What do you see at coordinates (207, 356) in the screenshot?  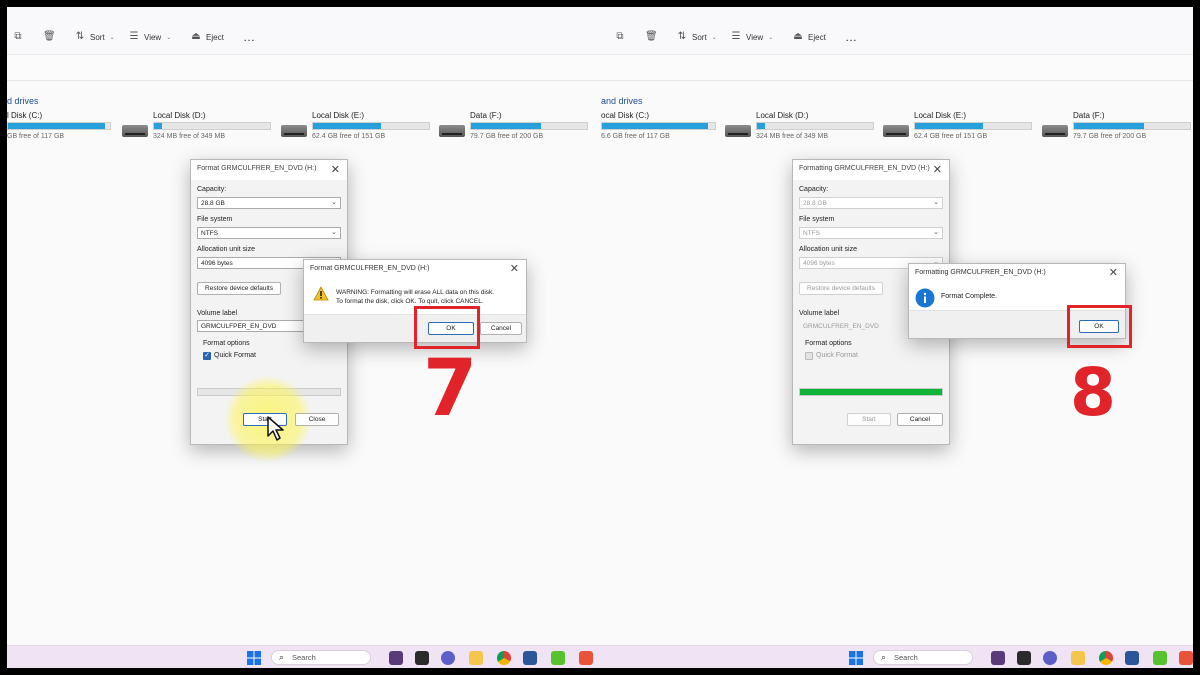 I see `quick-format-checkbox: ✓` at bounding box center [207, 356].